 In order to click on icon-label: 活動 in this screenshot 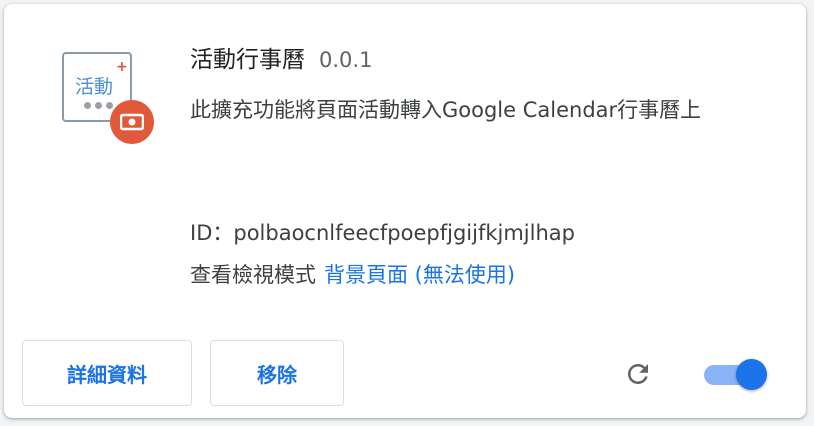, I will do `click(94, 87)`.